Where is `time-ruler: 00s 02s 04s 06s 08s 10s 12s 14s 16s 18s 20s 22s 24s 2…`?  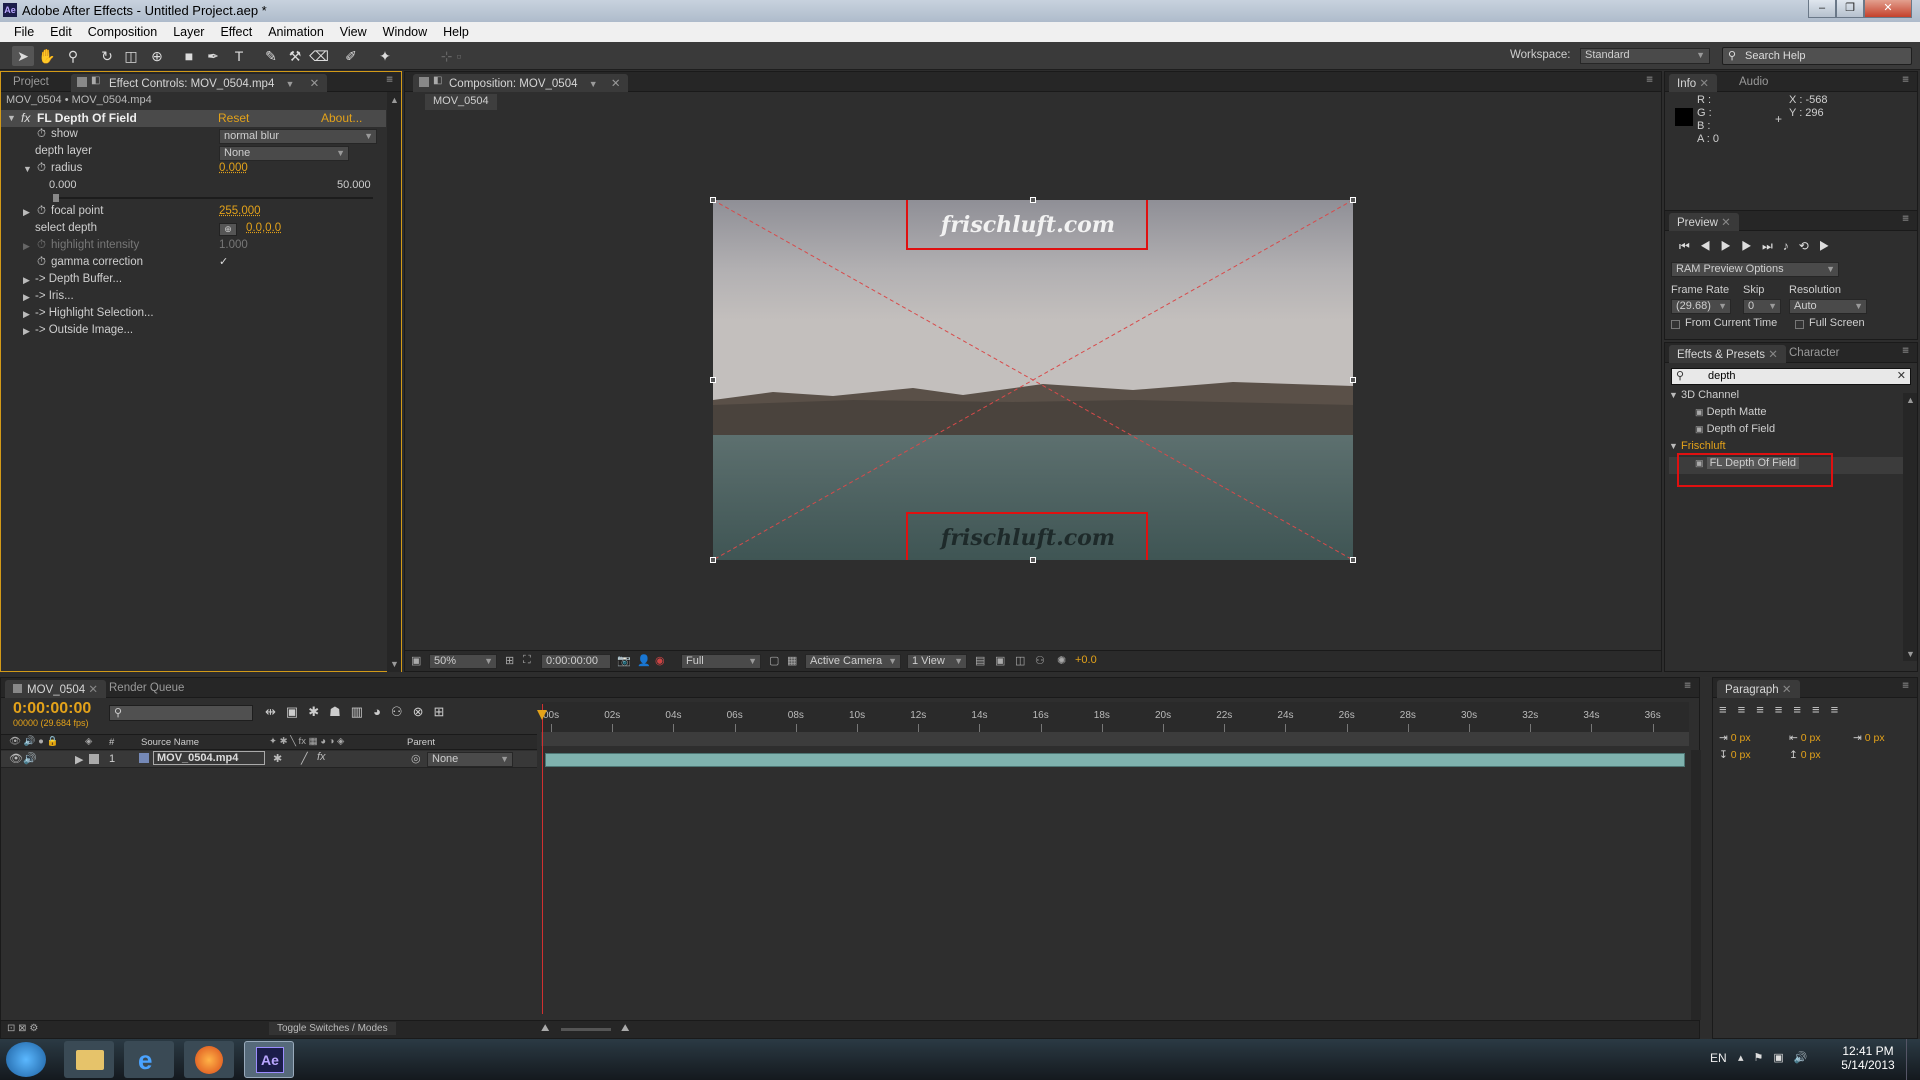
time-ruler: 00s 02s 04s 06s 08s 10s 12s 14s 16s 18s 20s 22s 24s 2… is located at coordinates (1115, 717).